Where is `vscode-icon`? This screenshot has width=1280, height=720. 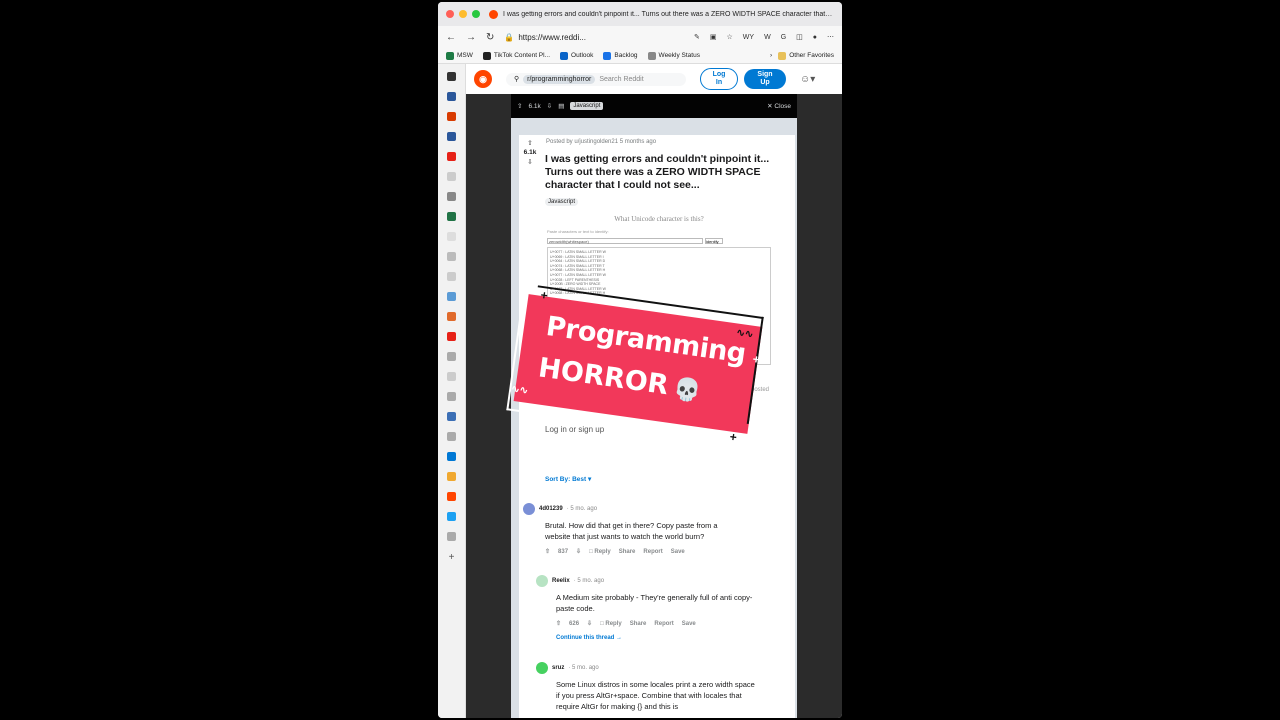
vscode-icon is located at coordinates (451, 456).